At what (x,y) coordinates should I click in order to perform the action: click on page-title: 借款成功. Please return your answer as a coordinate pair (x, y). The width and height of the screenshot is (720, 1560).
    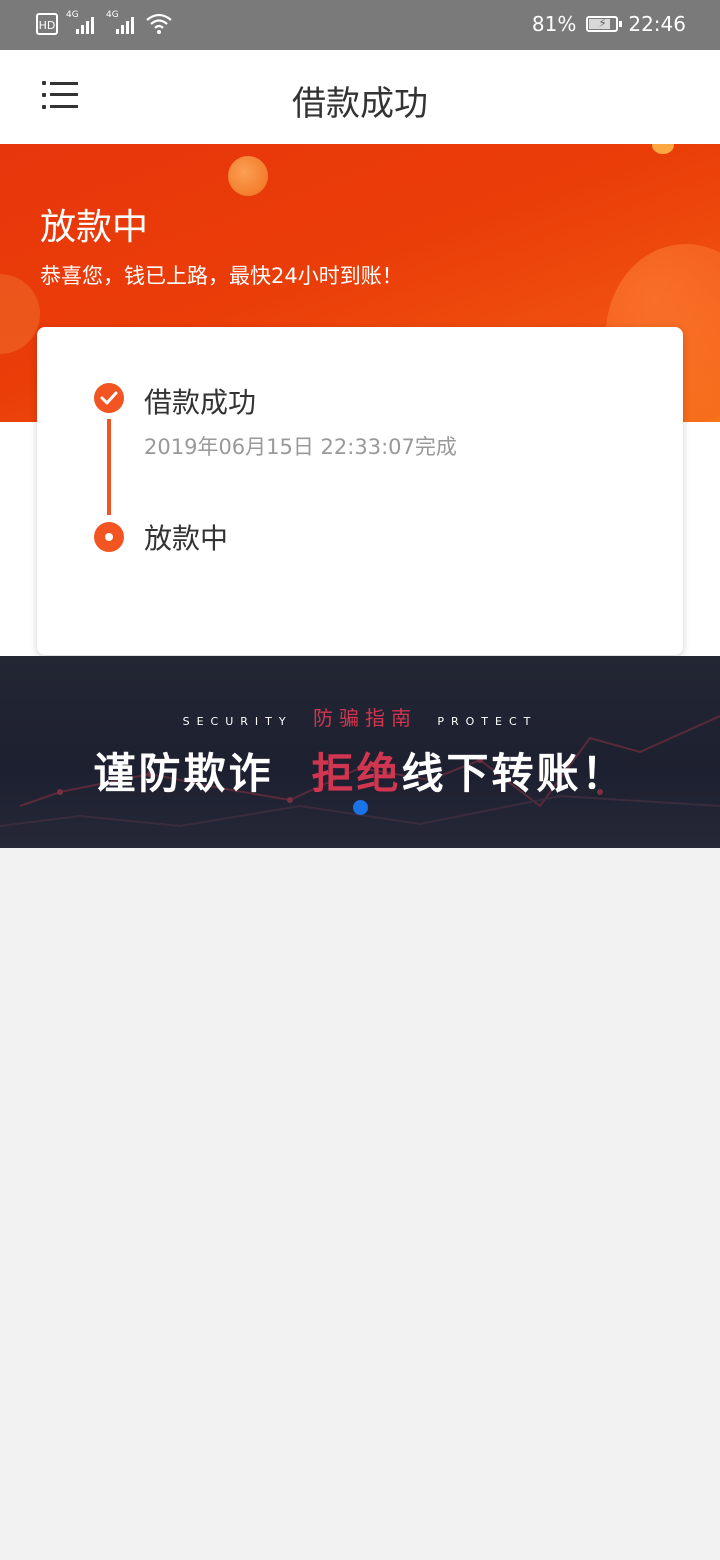
    Looking at the image, I should click on (360, 104).